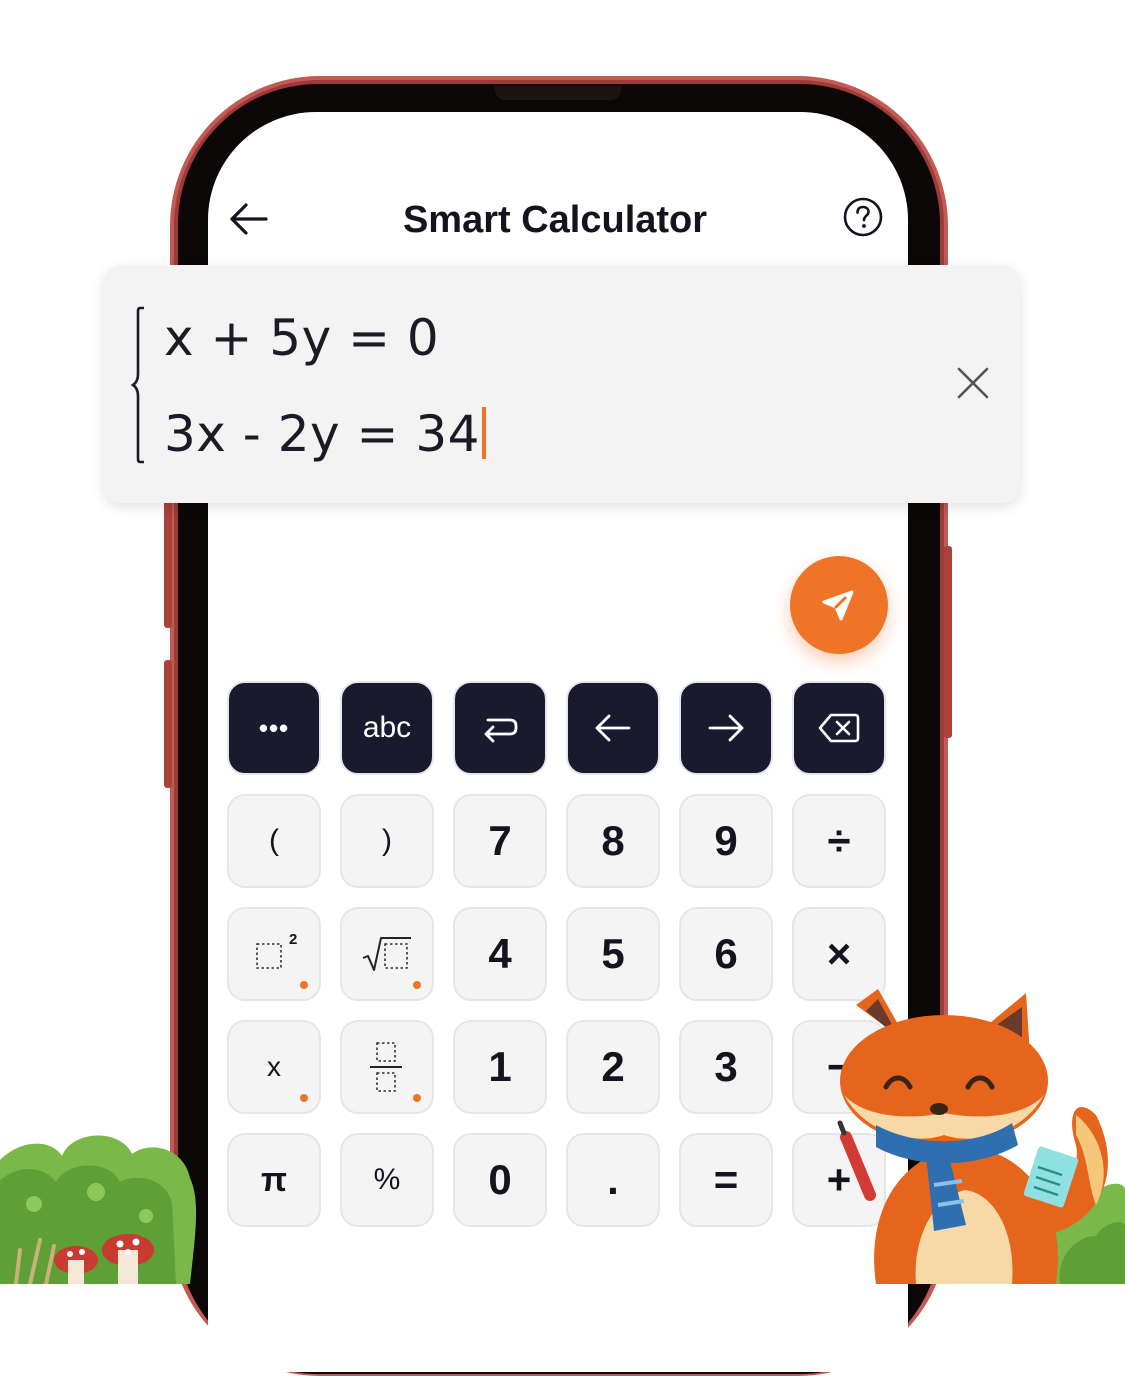 This screenshot has width=1125, height=1376. I want to click on fox-mascot-illustration, so click(972, 1136).